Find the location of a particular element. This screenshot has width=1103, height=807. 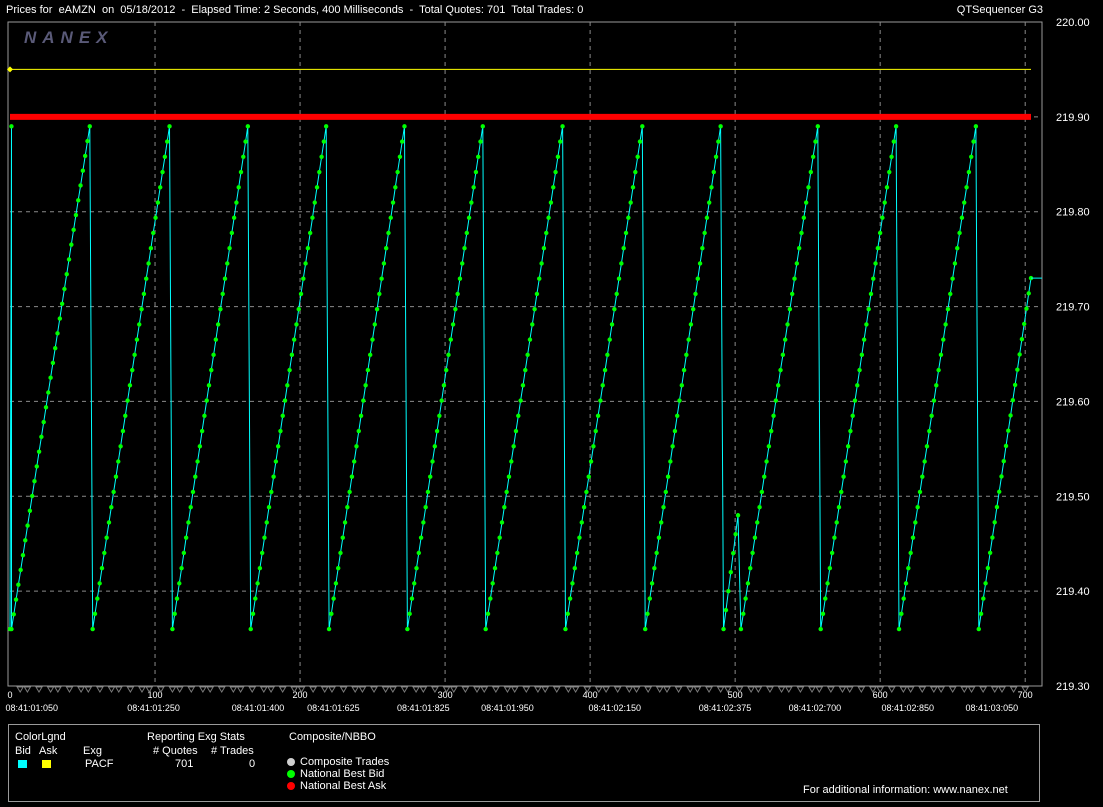

best-ask-dot is located at coordinates (291, 786).